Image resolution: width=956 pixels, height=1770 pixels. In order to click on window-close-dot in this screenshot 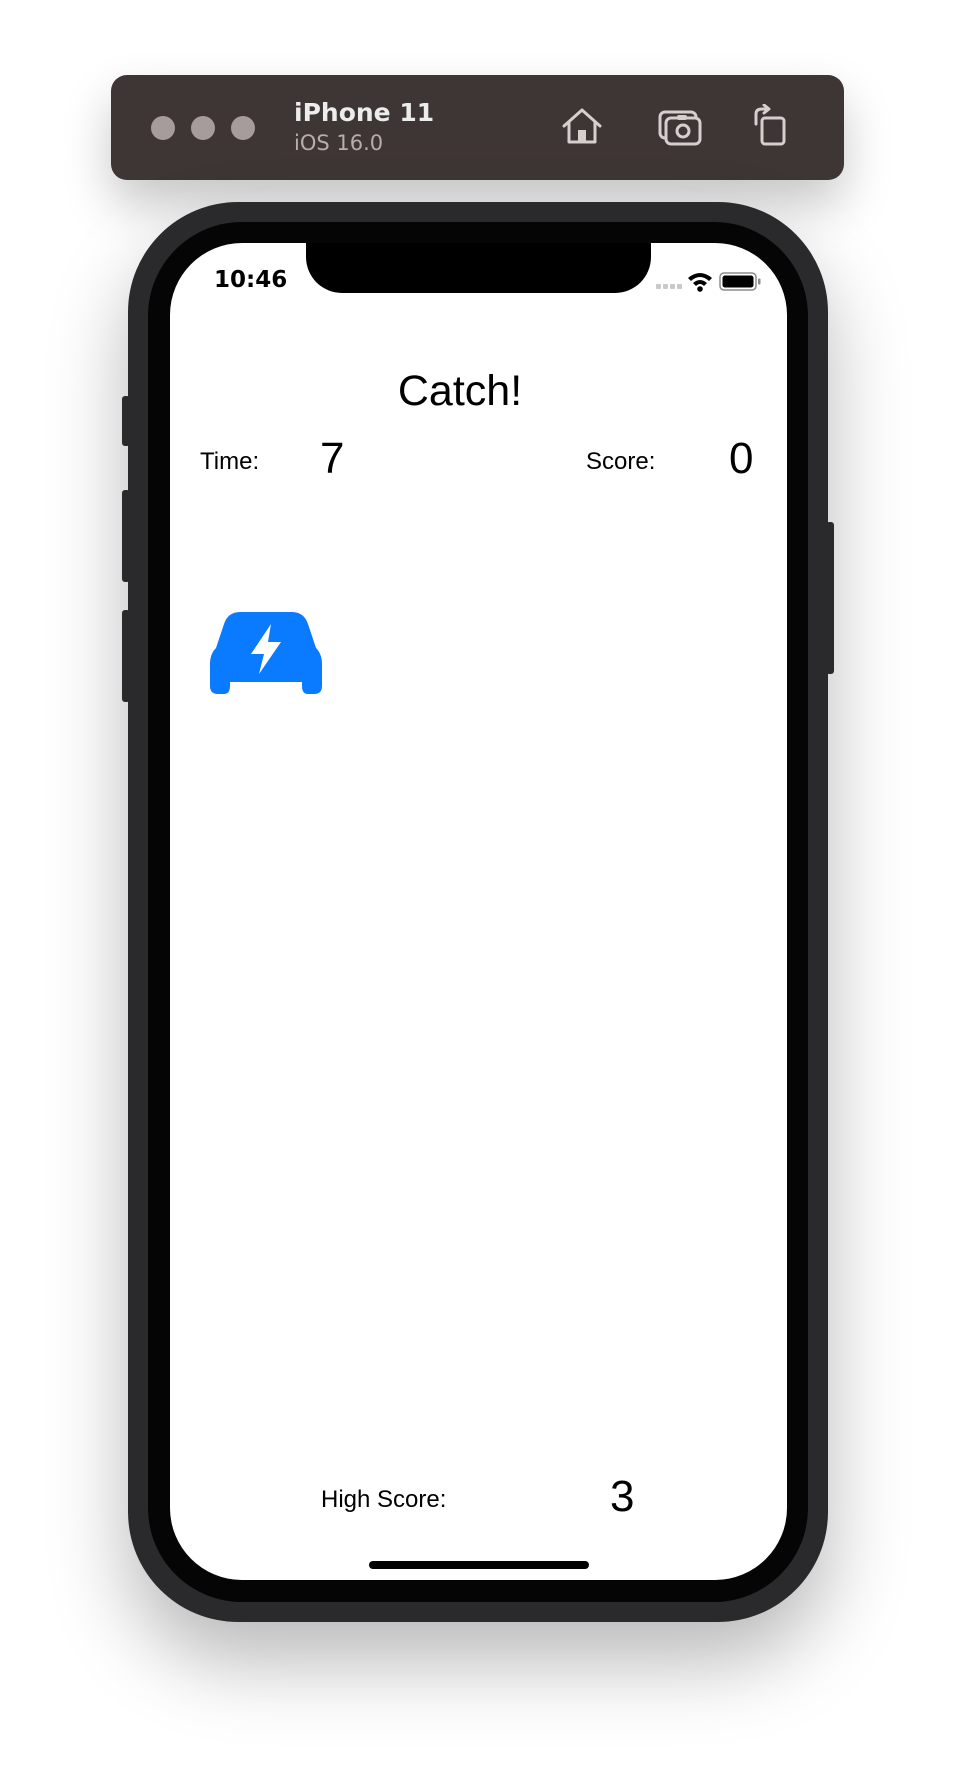, I will do `click(163, 128)`.